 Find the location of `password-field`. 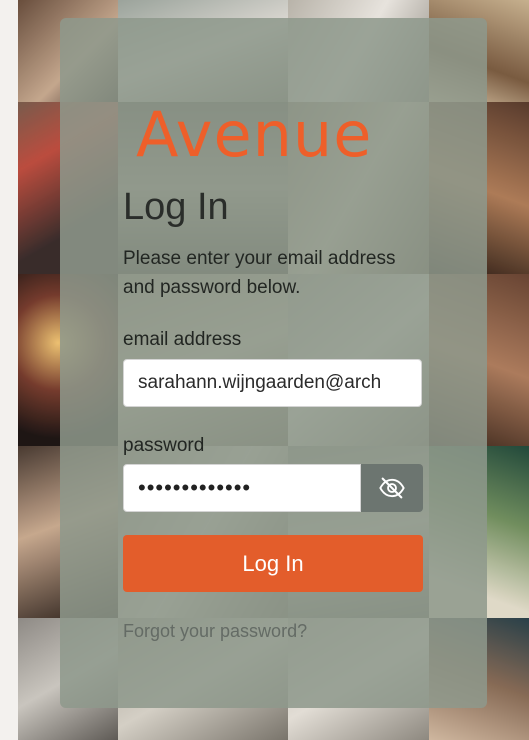

password-field is located at coordinates (242, 488).